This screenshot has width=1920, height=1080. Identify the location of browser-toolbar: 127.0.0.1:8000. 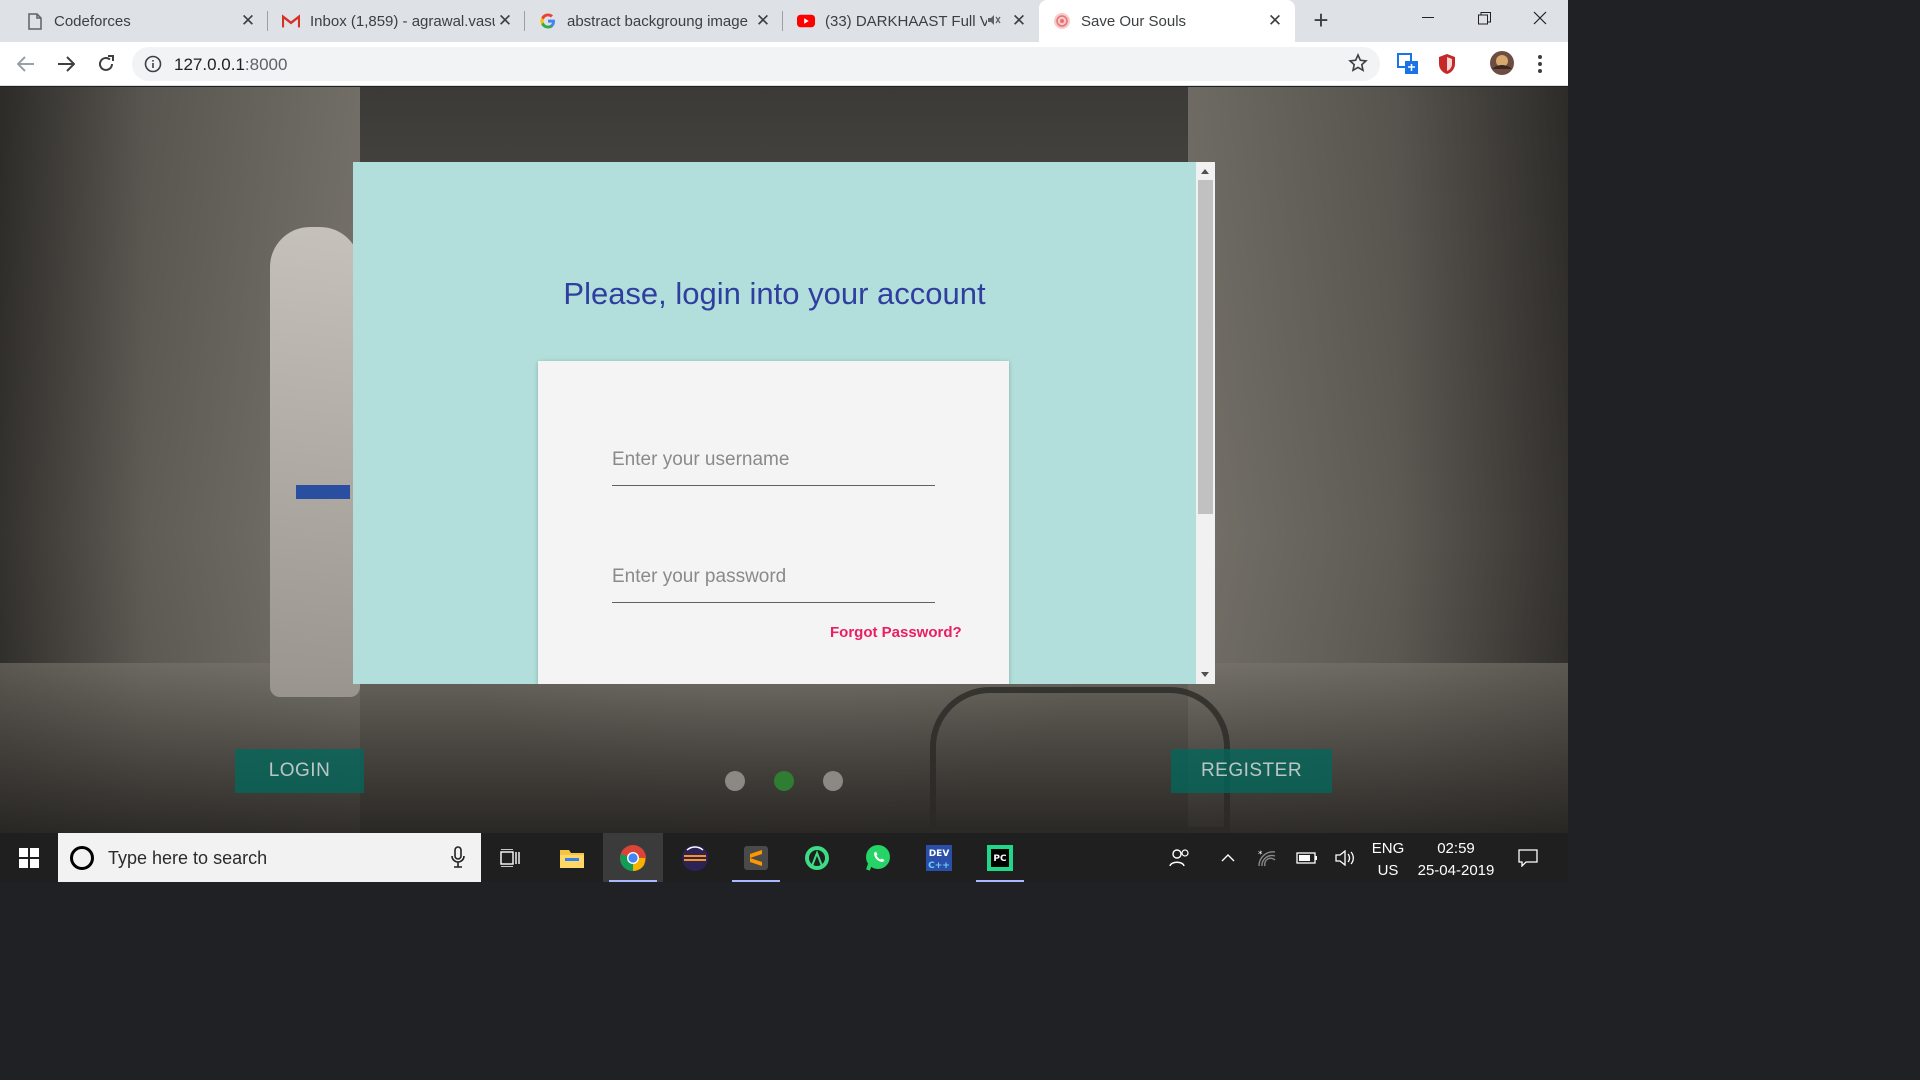
(784, 64).